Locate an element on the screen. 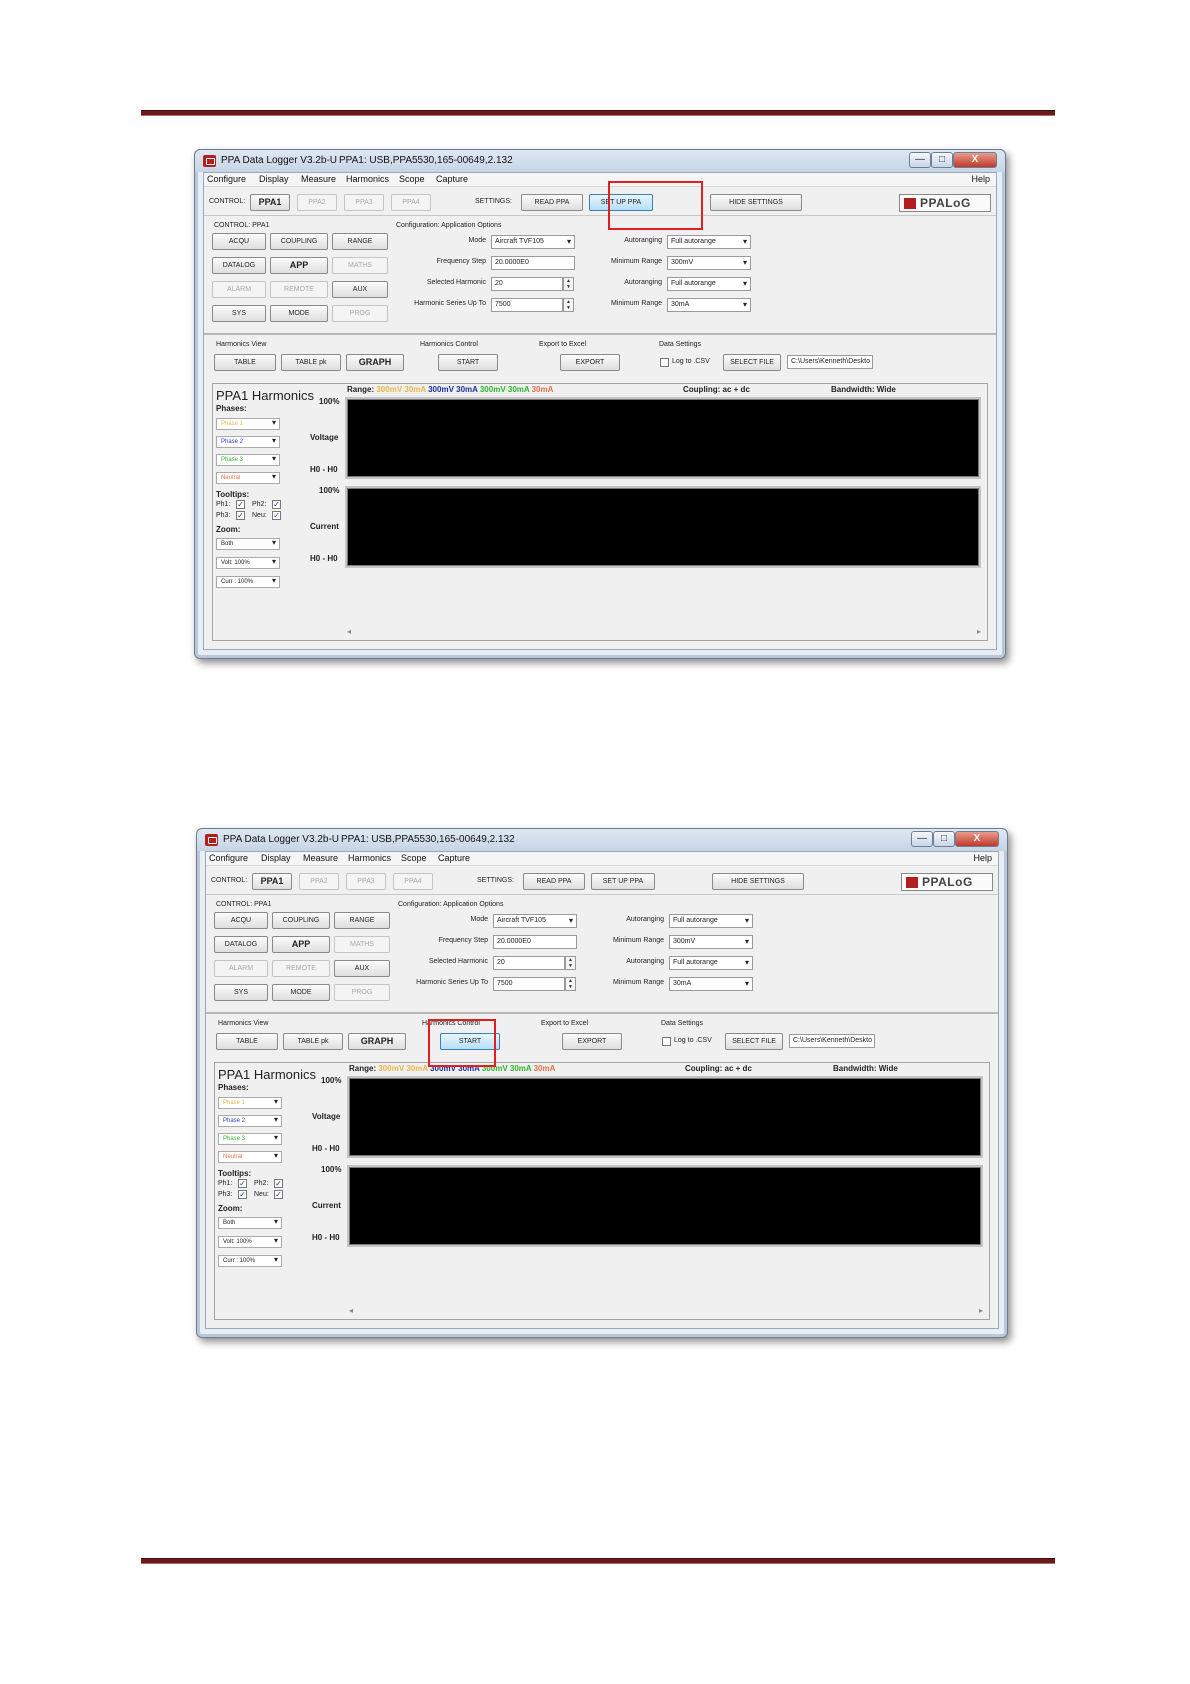  frequency-step-input: 20.0000E0 is located at coordinates (533, 263).